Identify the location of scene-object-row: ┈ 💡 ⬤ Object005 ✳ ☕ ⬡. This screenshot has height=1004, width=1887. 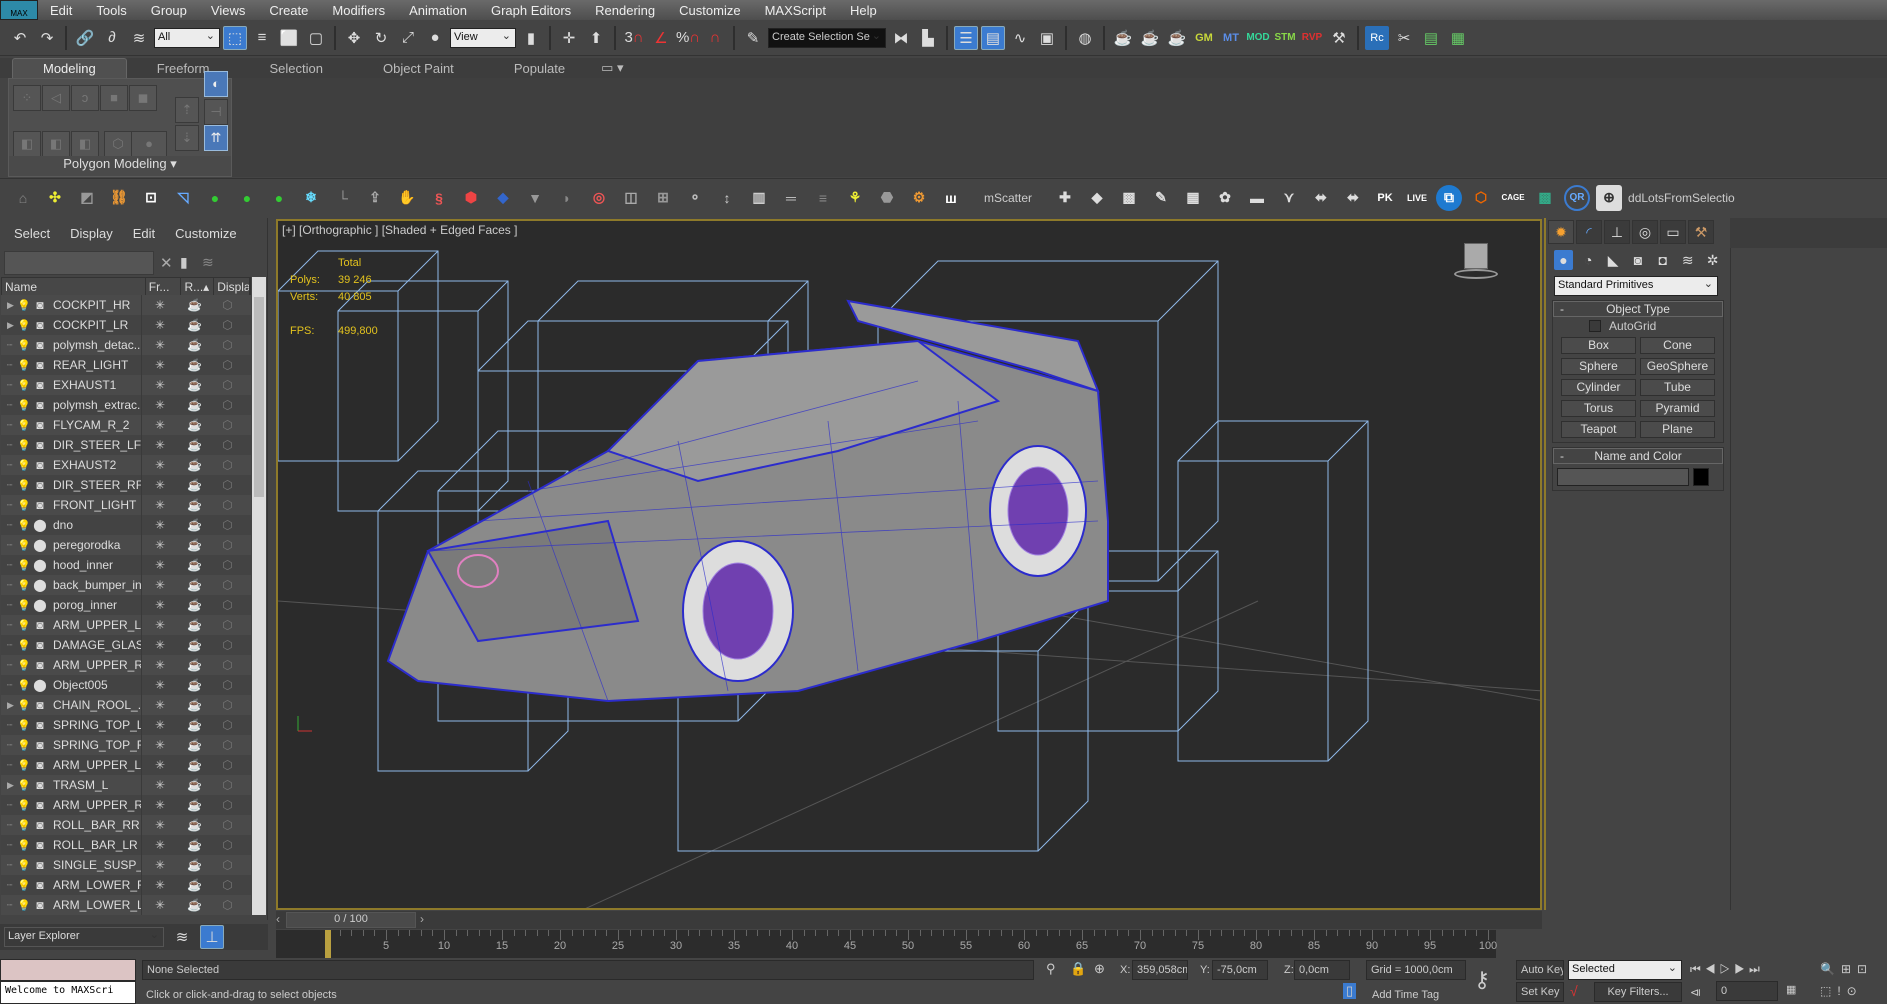
(126, 685).